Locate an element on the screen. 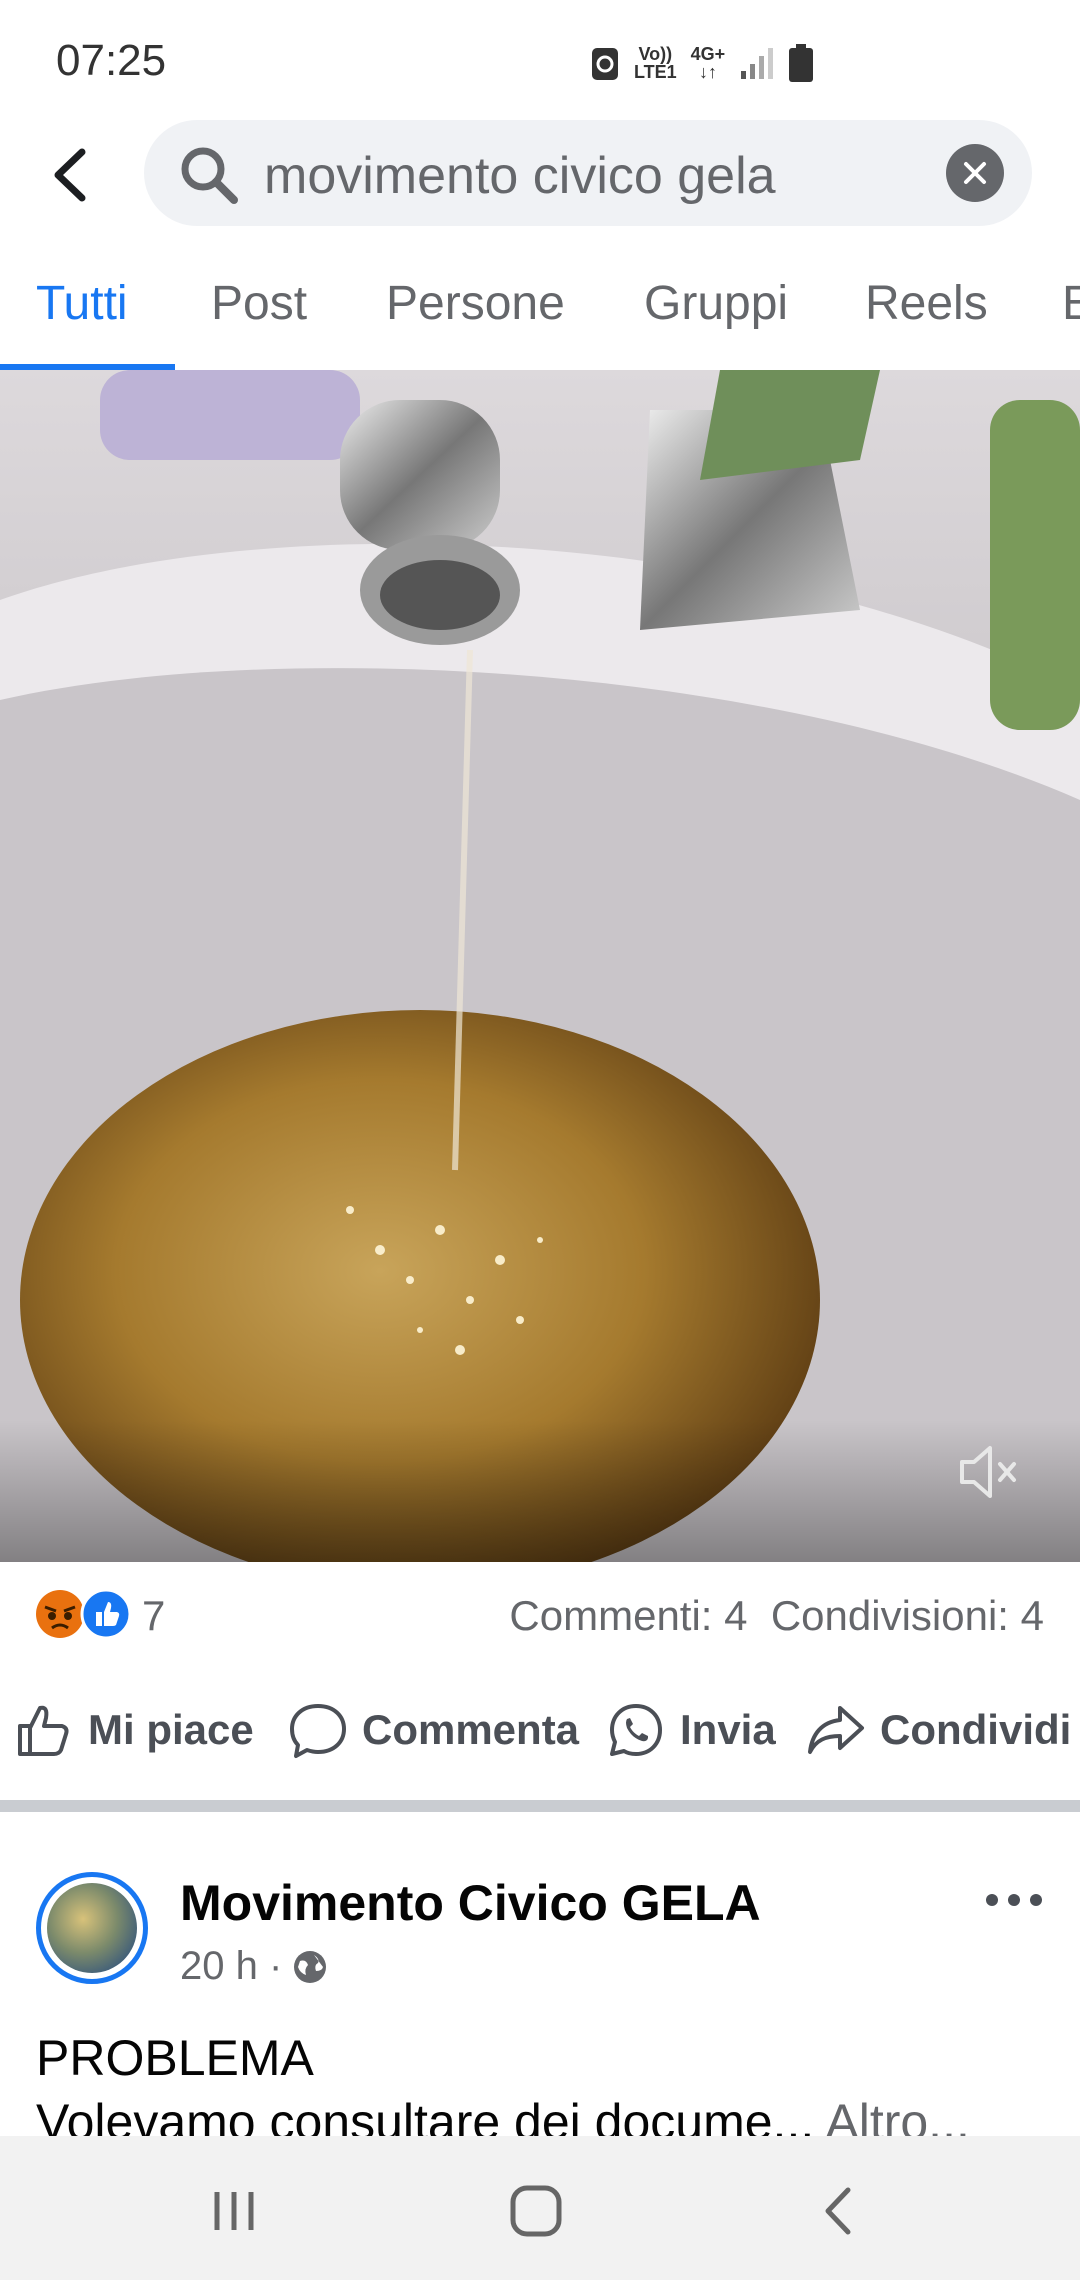  post-options-button is located at coordinates (1014, 1902).